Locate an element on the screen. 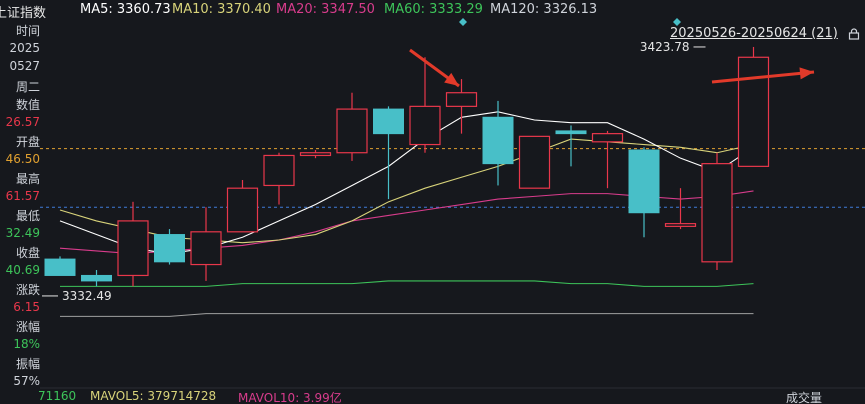 Image resolution: width=865 pixels, height=404 pixels. sidebar-row: 46.50 is located at coordinates (22, 158).